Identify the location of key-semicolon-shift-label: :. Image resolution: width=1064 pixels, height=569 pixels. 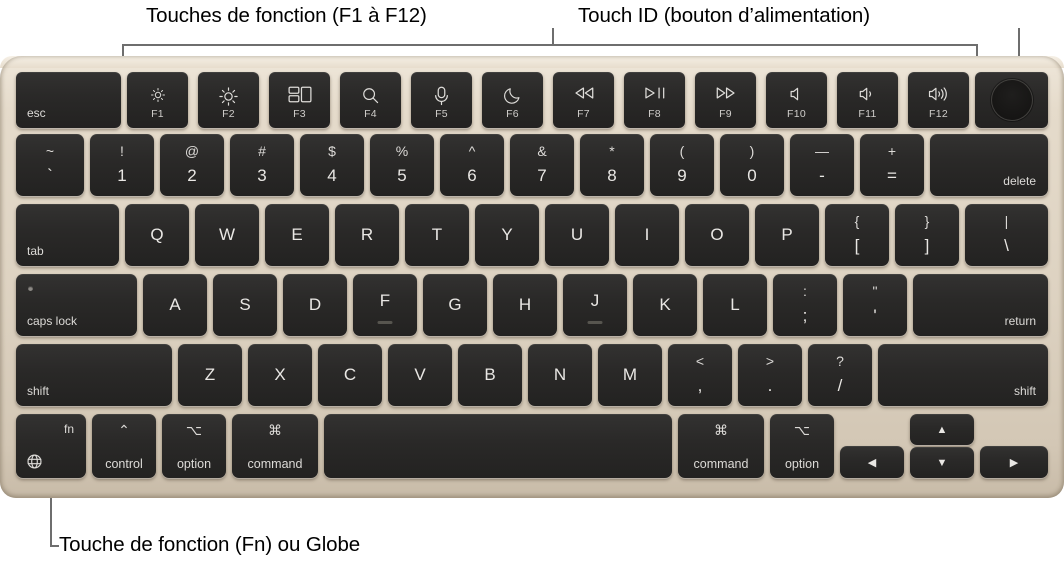
(805, 291).